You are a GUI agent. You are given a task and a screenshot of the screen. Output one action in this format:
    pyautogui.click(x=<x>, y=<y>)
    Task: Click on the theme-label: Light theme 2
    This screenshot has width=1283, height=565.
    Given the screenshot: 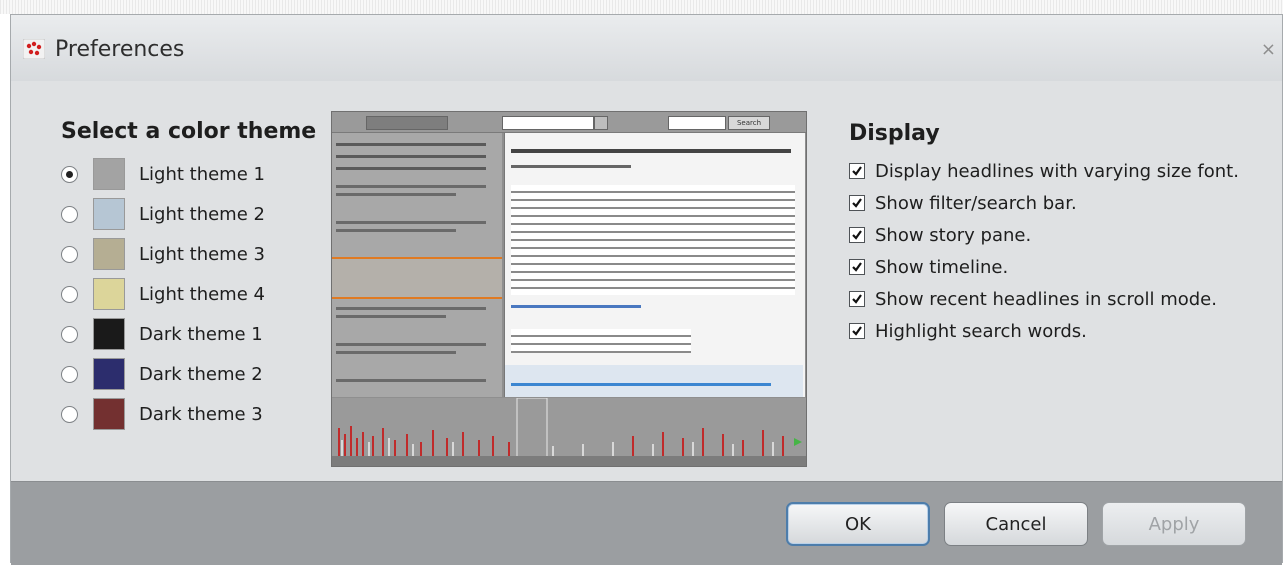 What is the action you would take?
    pyautogui.click(x=202, y=214)
    